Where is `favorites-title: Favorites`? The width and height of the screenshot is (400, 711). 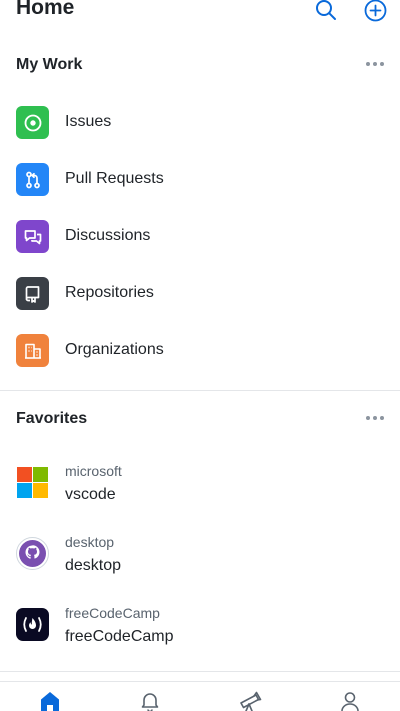
favorites-title: Favorites is located at coordinates (52, 418).